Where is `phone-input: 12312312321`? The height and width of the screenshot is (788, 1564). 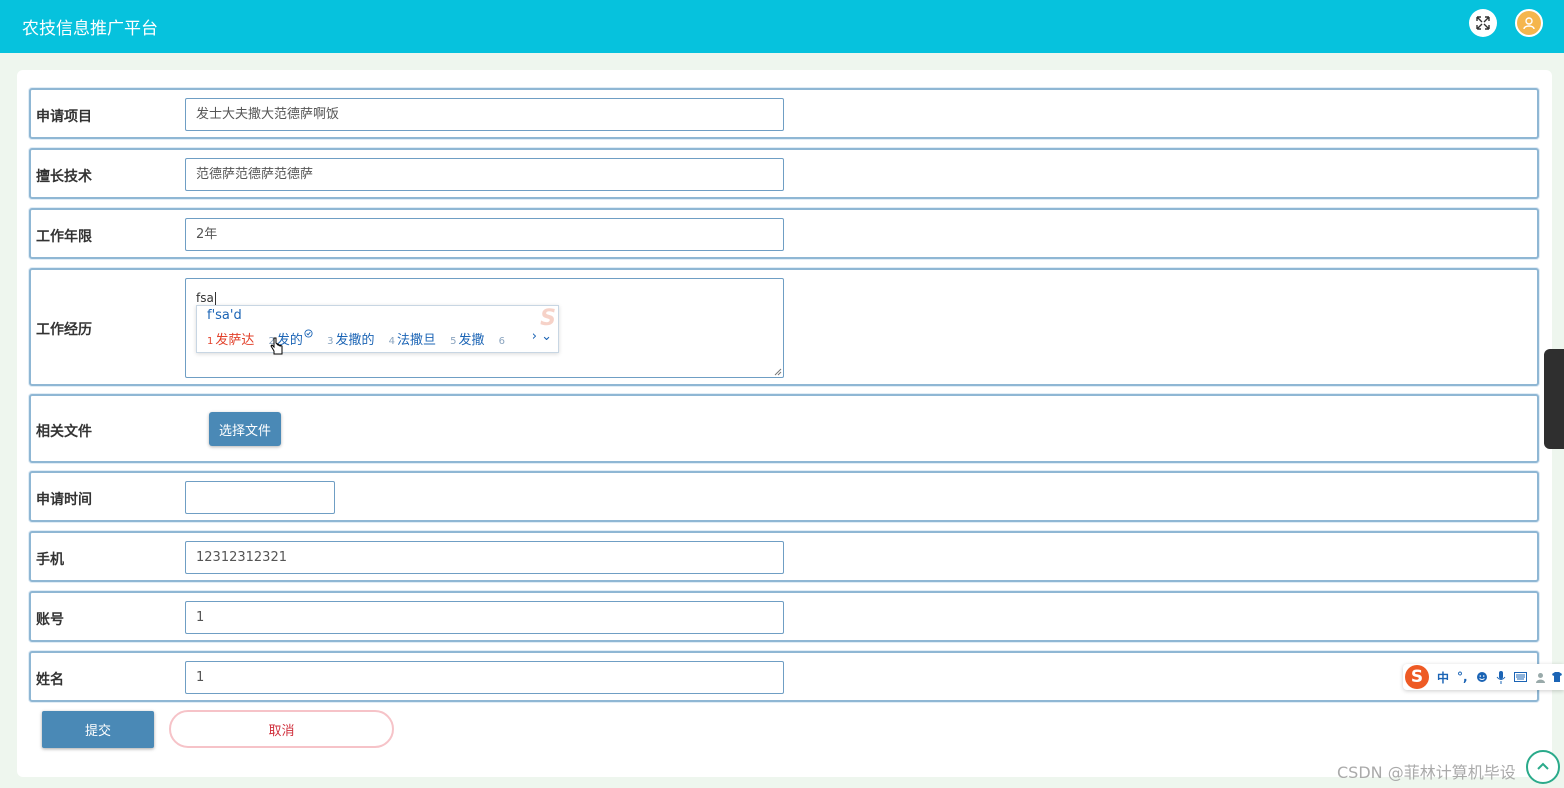
phone-input: 12312312321 is located at coordinates (484, 557).